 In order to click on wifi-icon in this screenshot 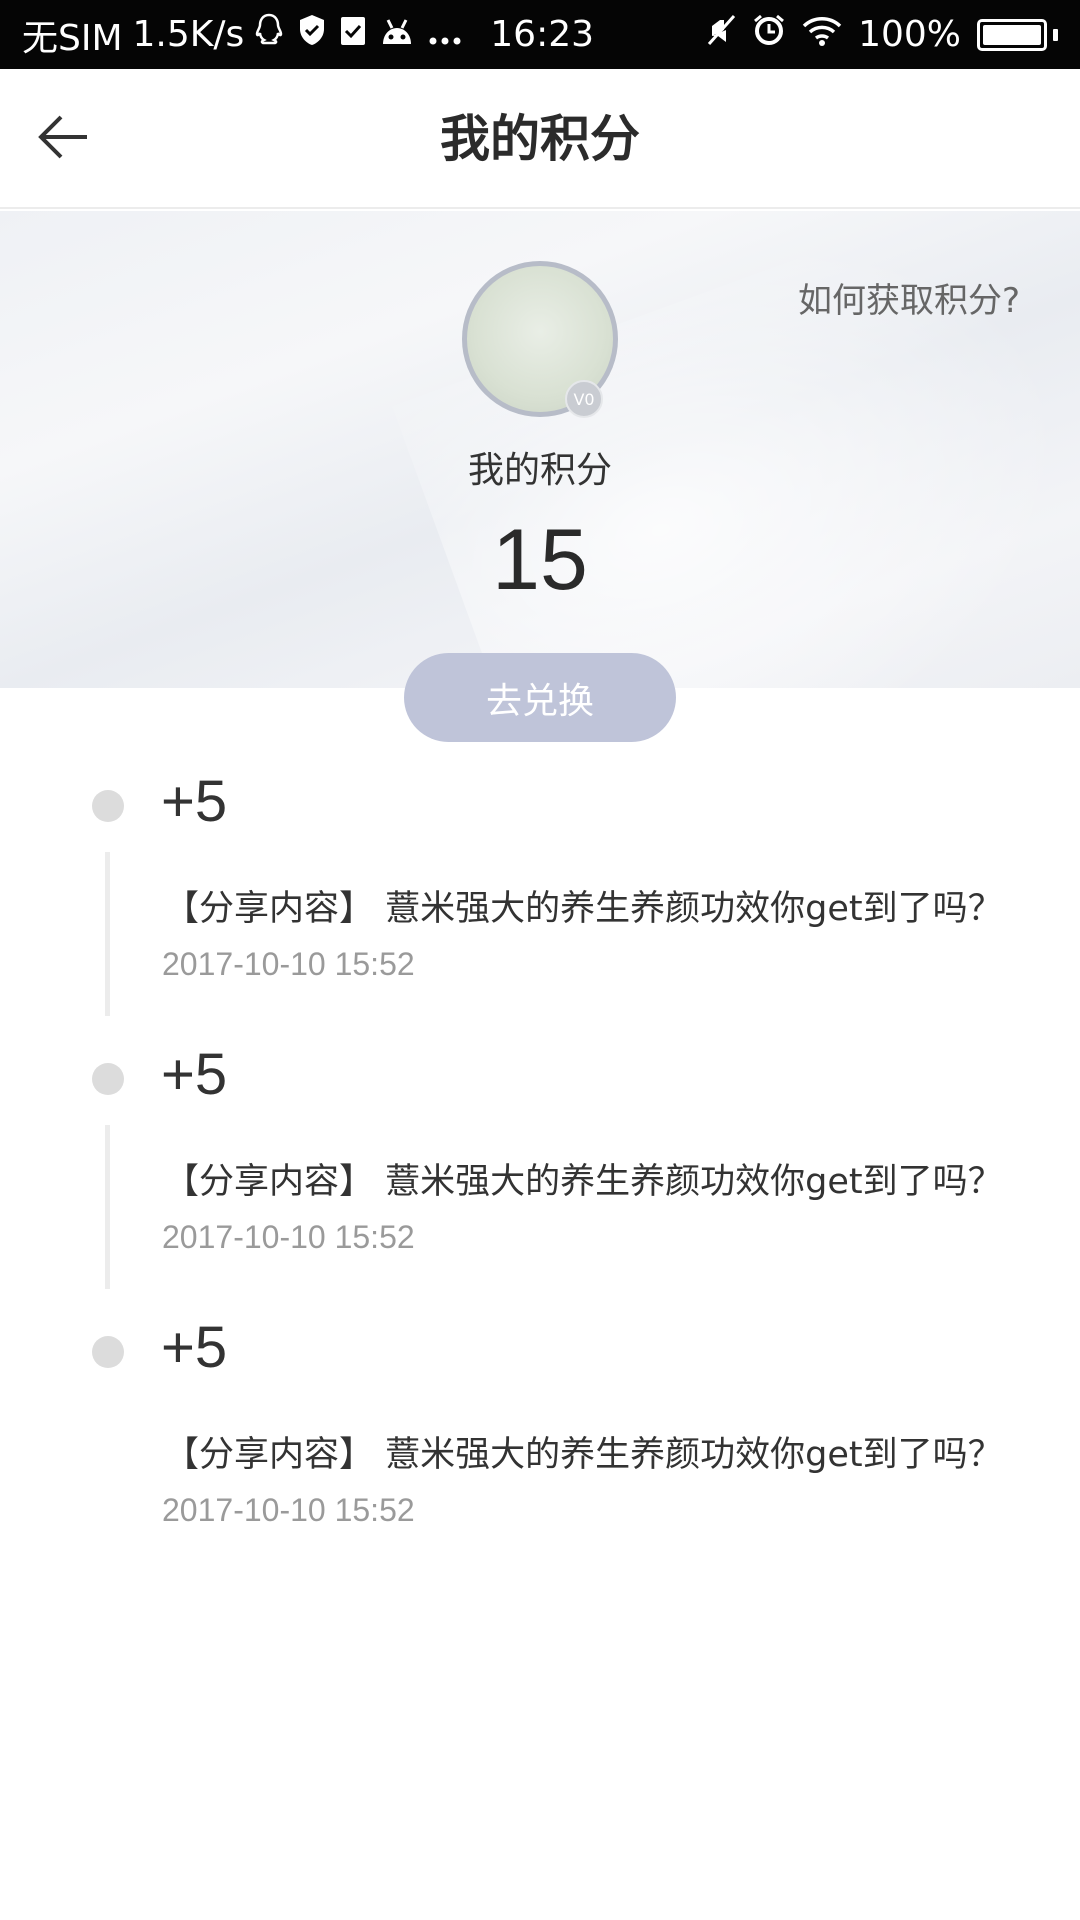, I will do `click(822, 34)`.